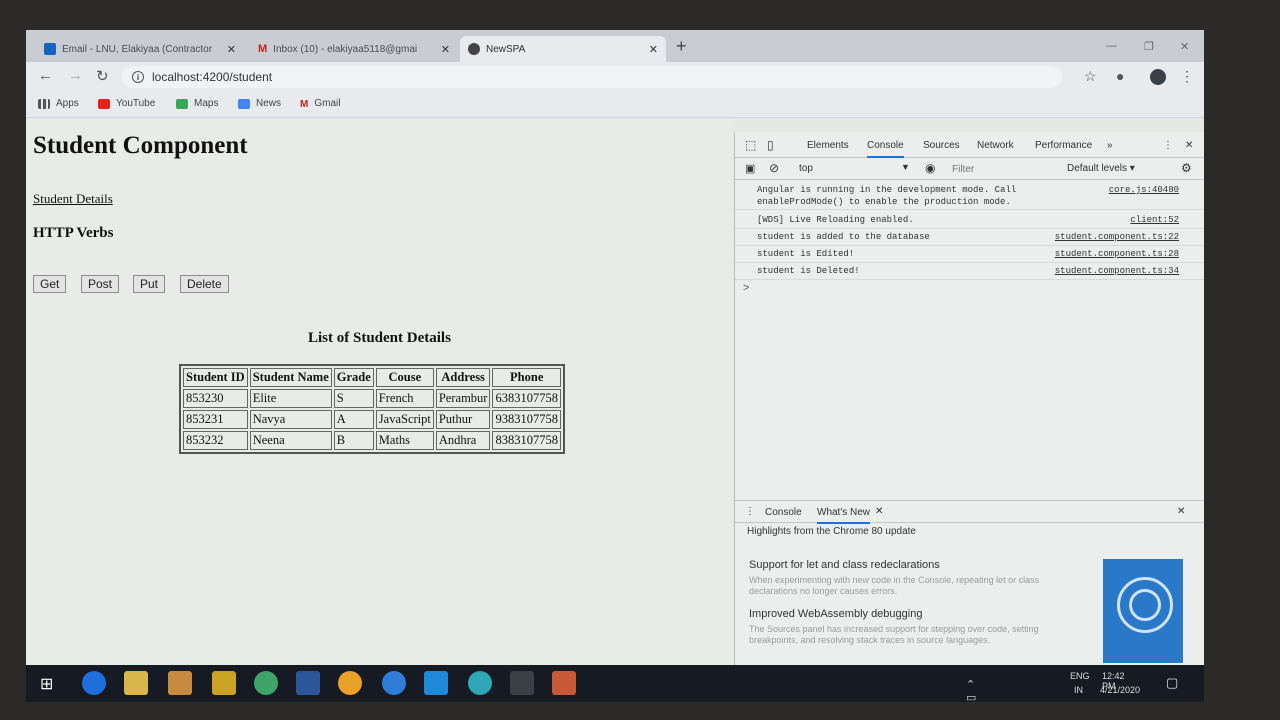  I want to click on info-icon: i, so click(138, 77).